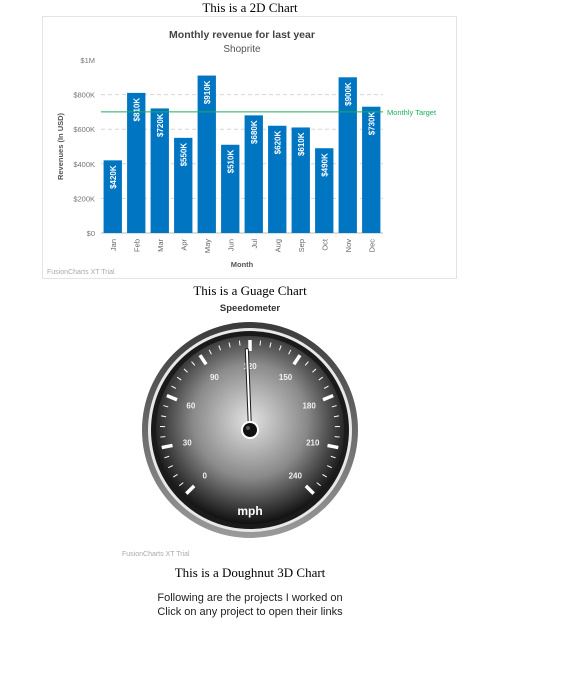 The height and width of the screenshot is (676, 588). I want to click on y-tick-label: $800K, so click(84, 95).